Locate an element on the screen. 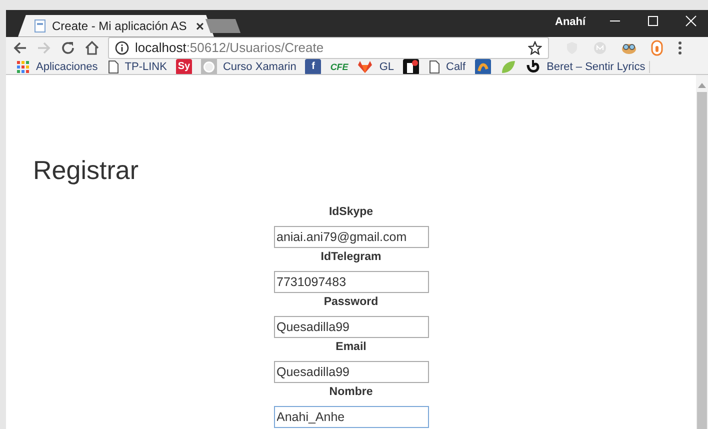  address-bar: localhost:50612/Usuarios/Create is located at coordinates (328, 47).